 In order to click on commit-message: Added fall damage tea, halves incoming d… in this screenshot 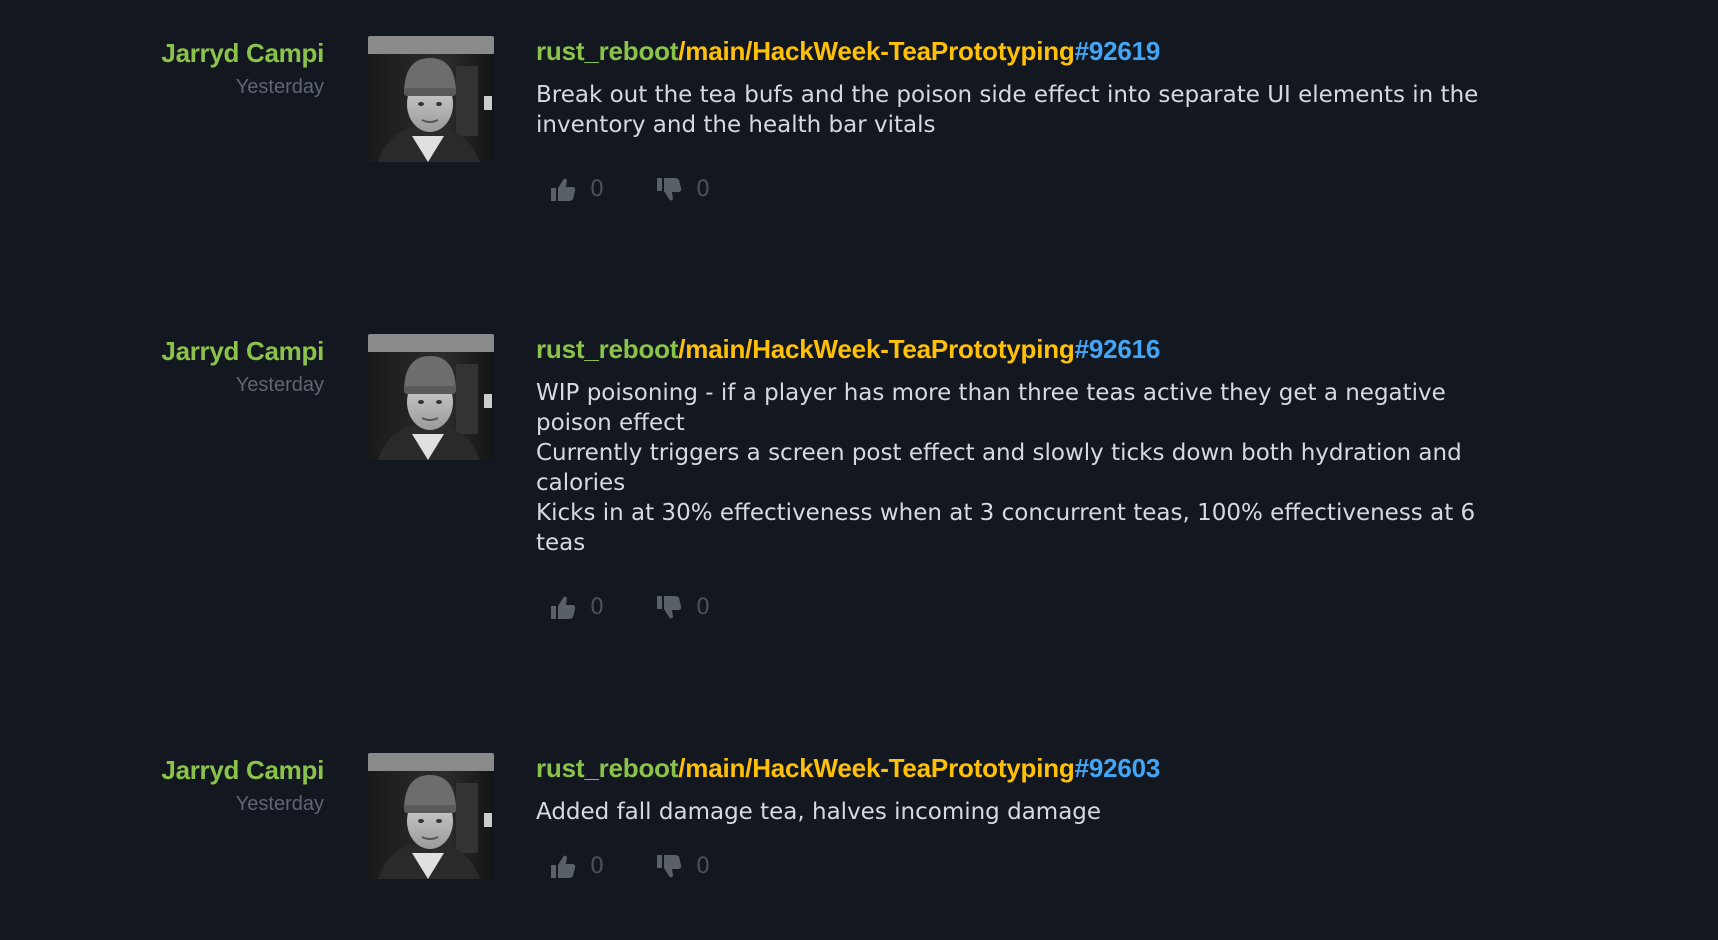, I will do `click(819, 812)`.